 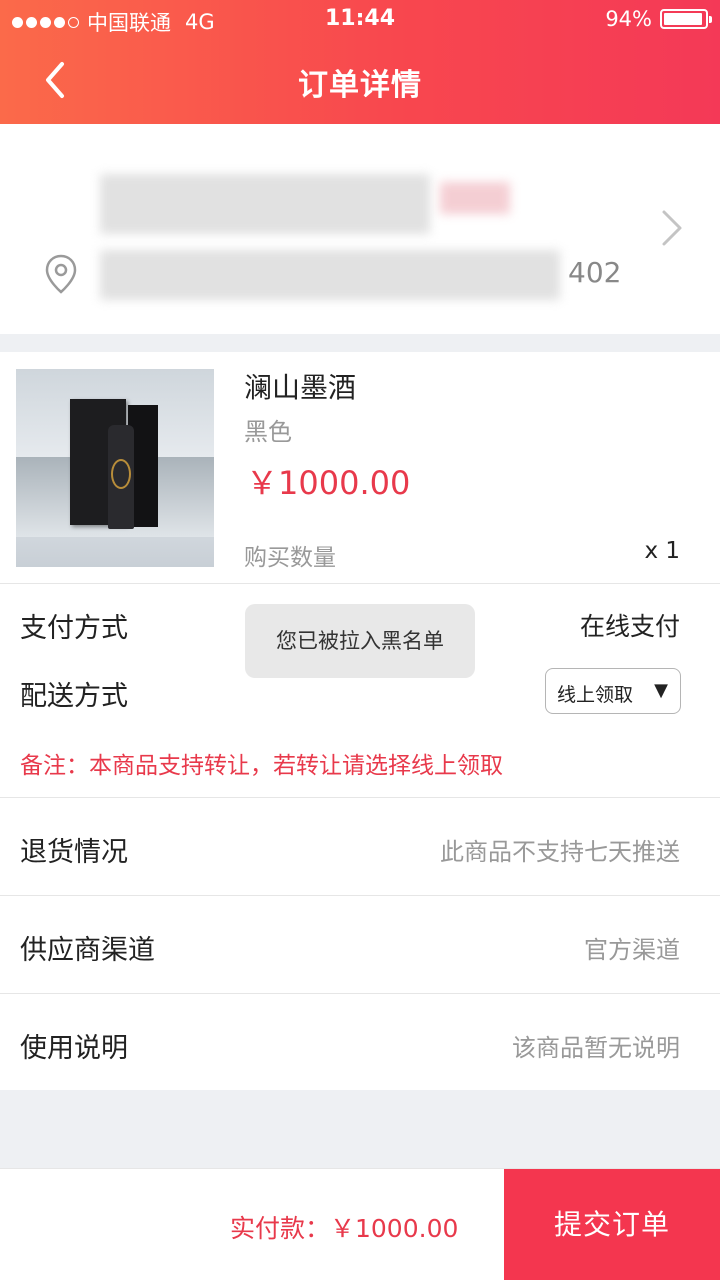 I want to click on section-divider, so click(x=360, y=343).